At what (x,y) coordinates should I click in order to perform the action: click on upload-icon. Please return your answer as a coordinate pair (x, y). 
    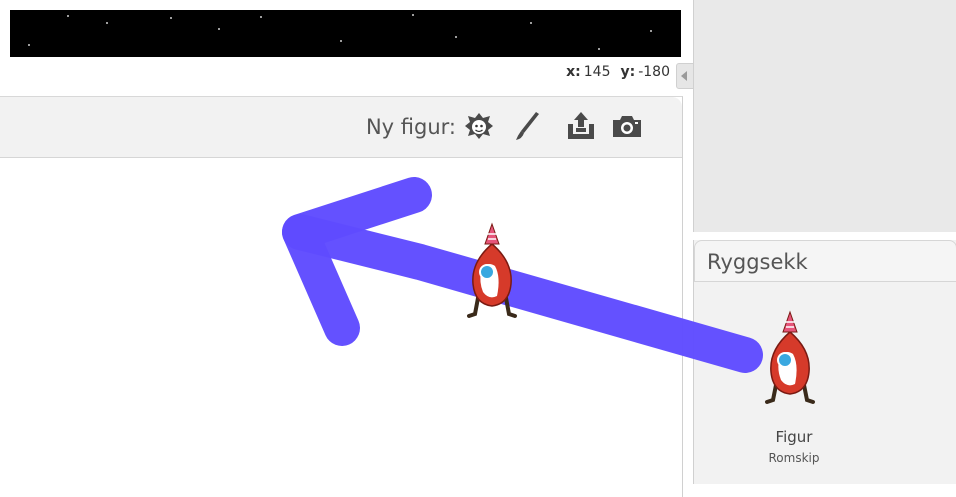
    Looking at the image, I should click on (581, 126).